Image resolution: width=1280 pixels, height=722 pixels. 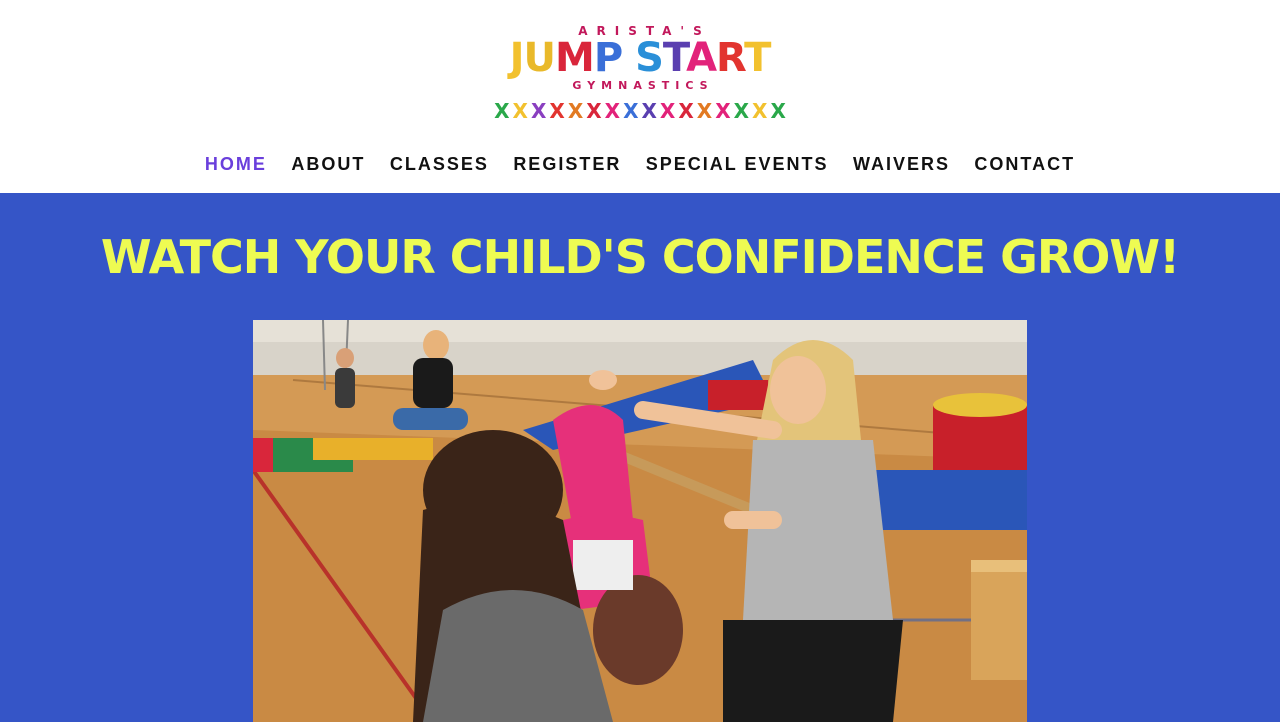 What do you see at coordinates (628, 58) in the screenshot?
I see `logo-letter` at bounding box center [628, 58].